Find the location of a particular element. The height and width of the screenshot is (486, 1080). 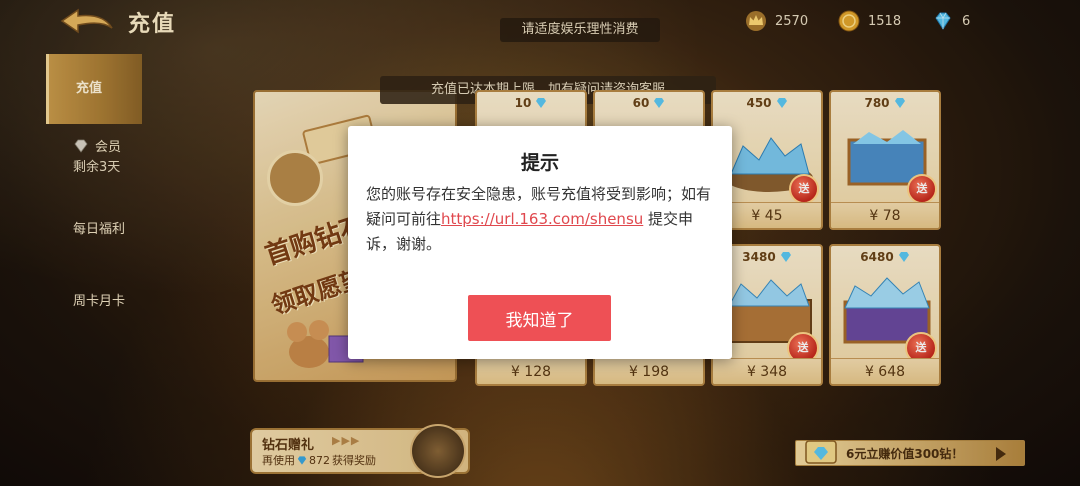

dialog-title: 提示 is located at coordinates (539, 163).